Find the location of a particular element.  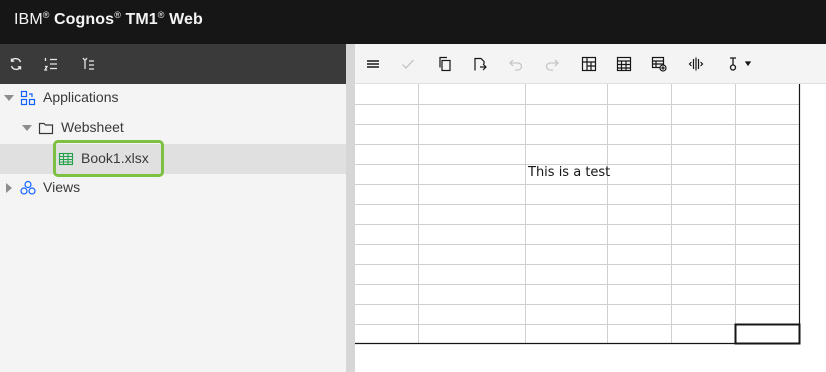

sort-button is located at coordinates (51, 64).